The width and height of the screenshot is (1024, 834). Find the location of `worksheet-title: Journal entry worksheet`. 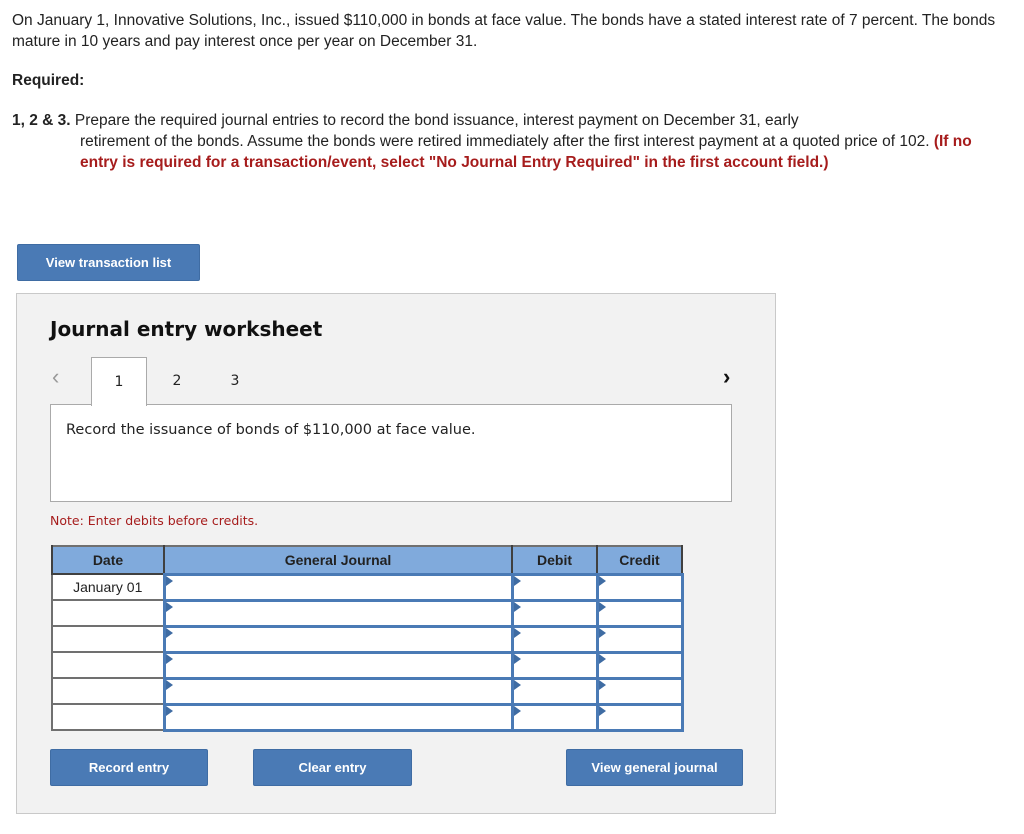

worksheet-title: Journal entry worksheet is located at coordinates (186, 329).